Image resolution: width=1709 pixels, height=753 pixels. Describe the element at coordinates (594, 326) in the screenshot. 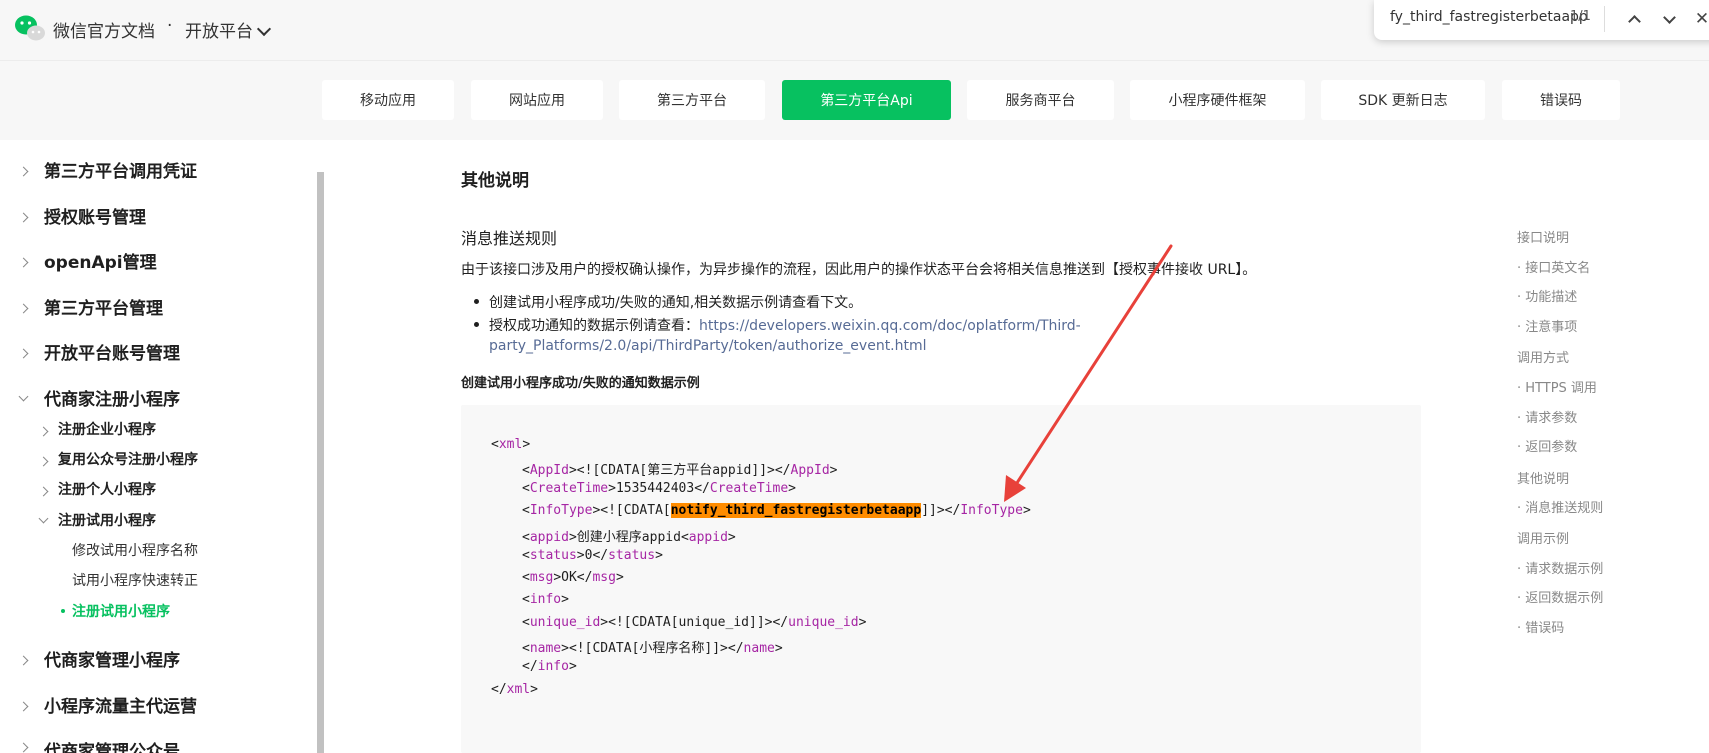

I see `list-item-text: 授权成功通知的数据示例请查看：` at that location.